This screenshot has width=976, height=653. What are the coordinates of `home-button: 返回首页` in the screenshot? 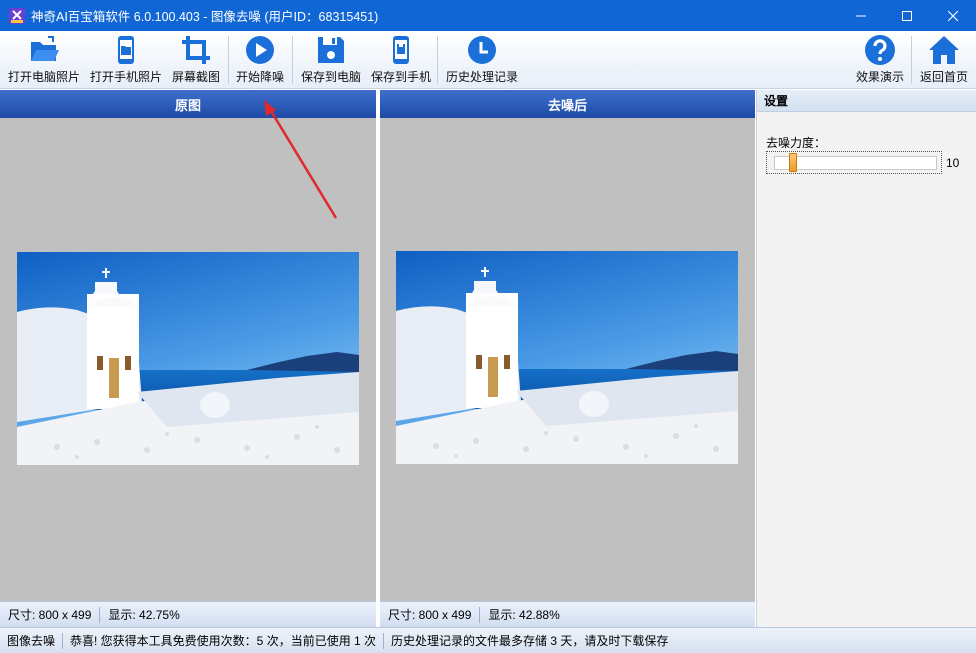 It's located at (944, 60).